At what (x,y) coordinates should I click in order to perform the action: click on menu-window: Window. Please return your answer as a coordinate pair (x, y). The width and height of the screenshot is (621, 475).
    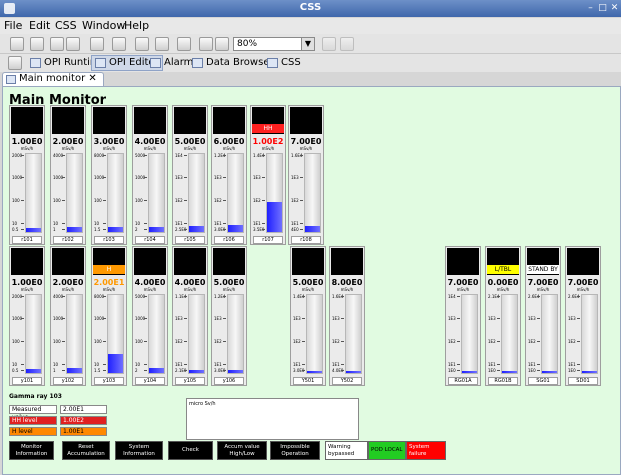
    Looking at the image, I should click on (103, 25).